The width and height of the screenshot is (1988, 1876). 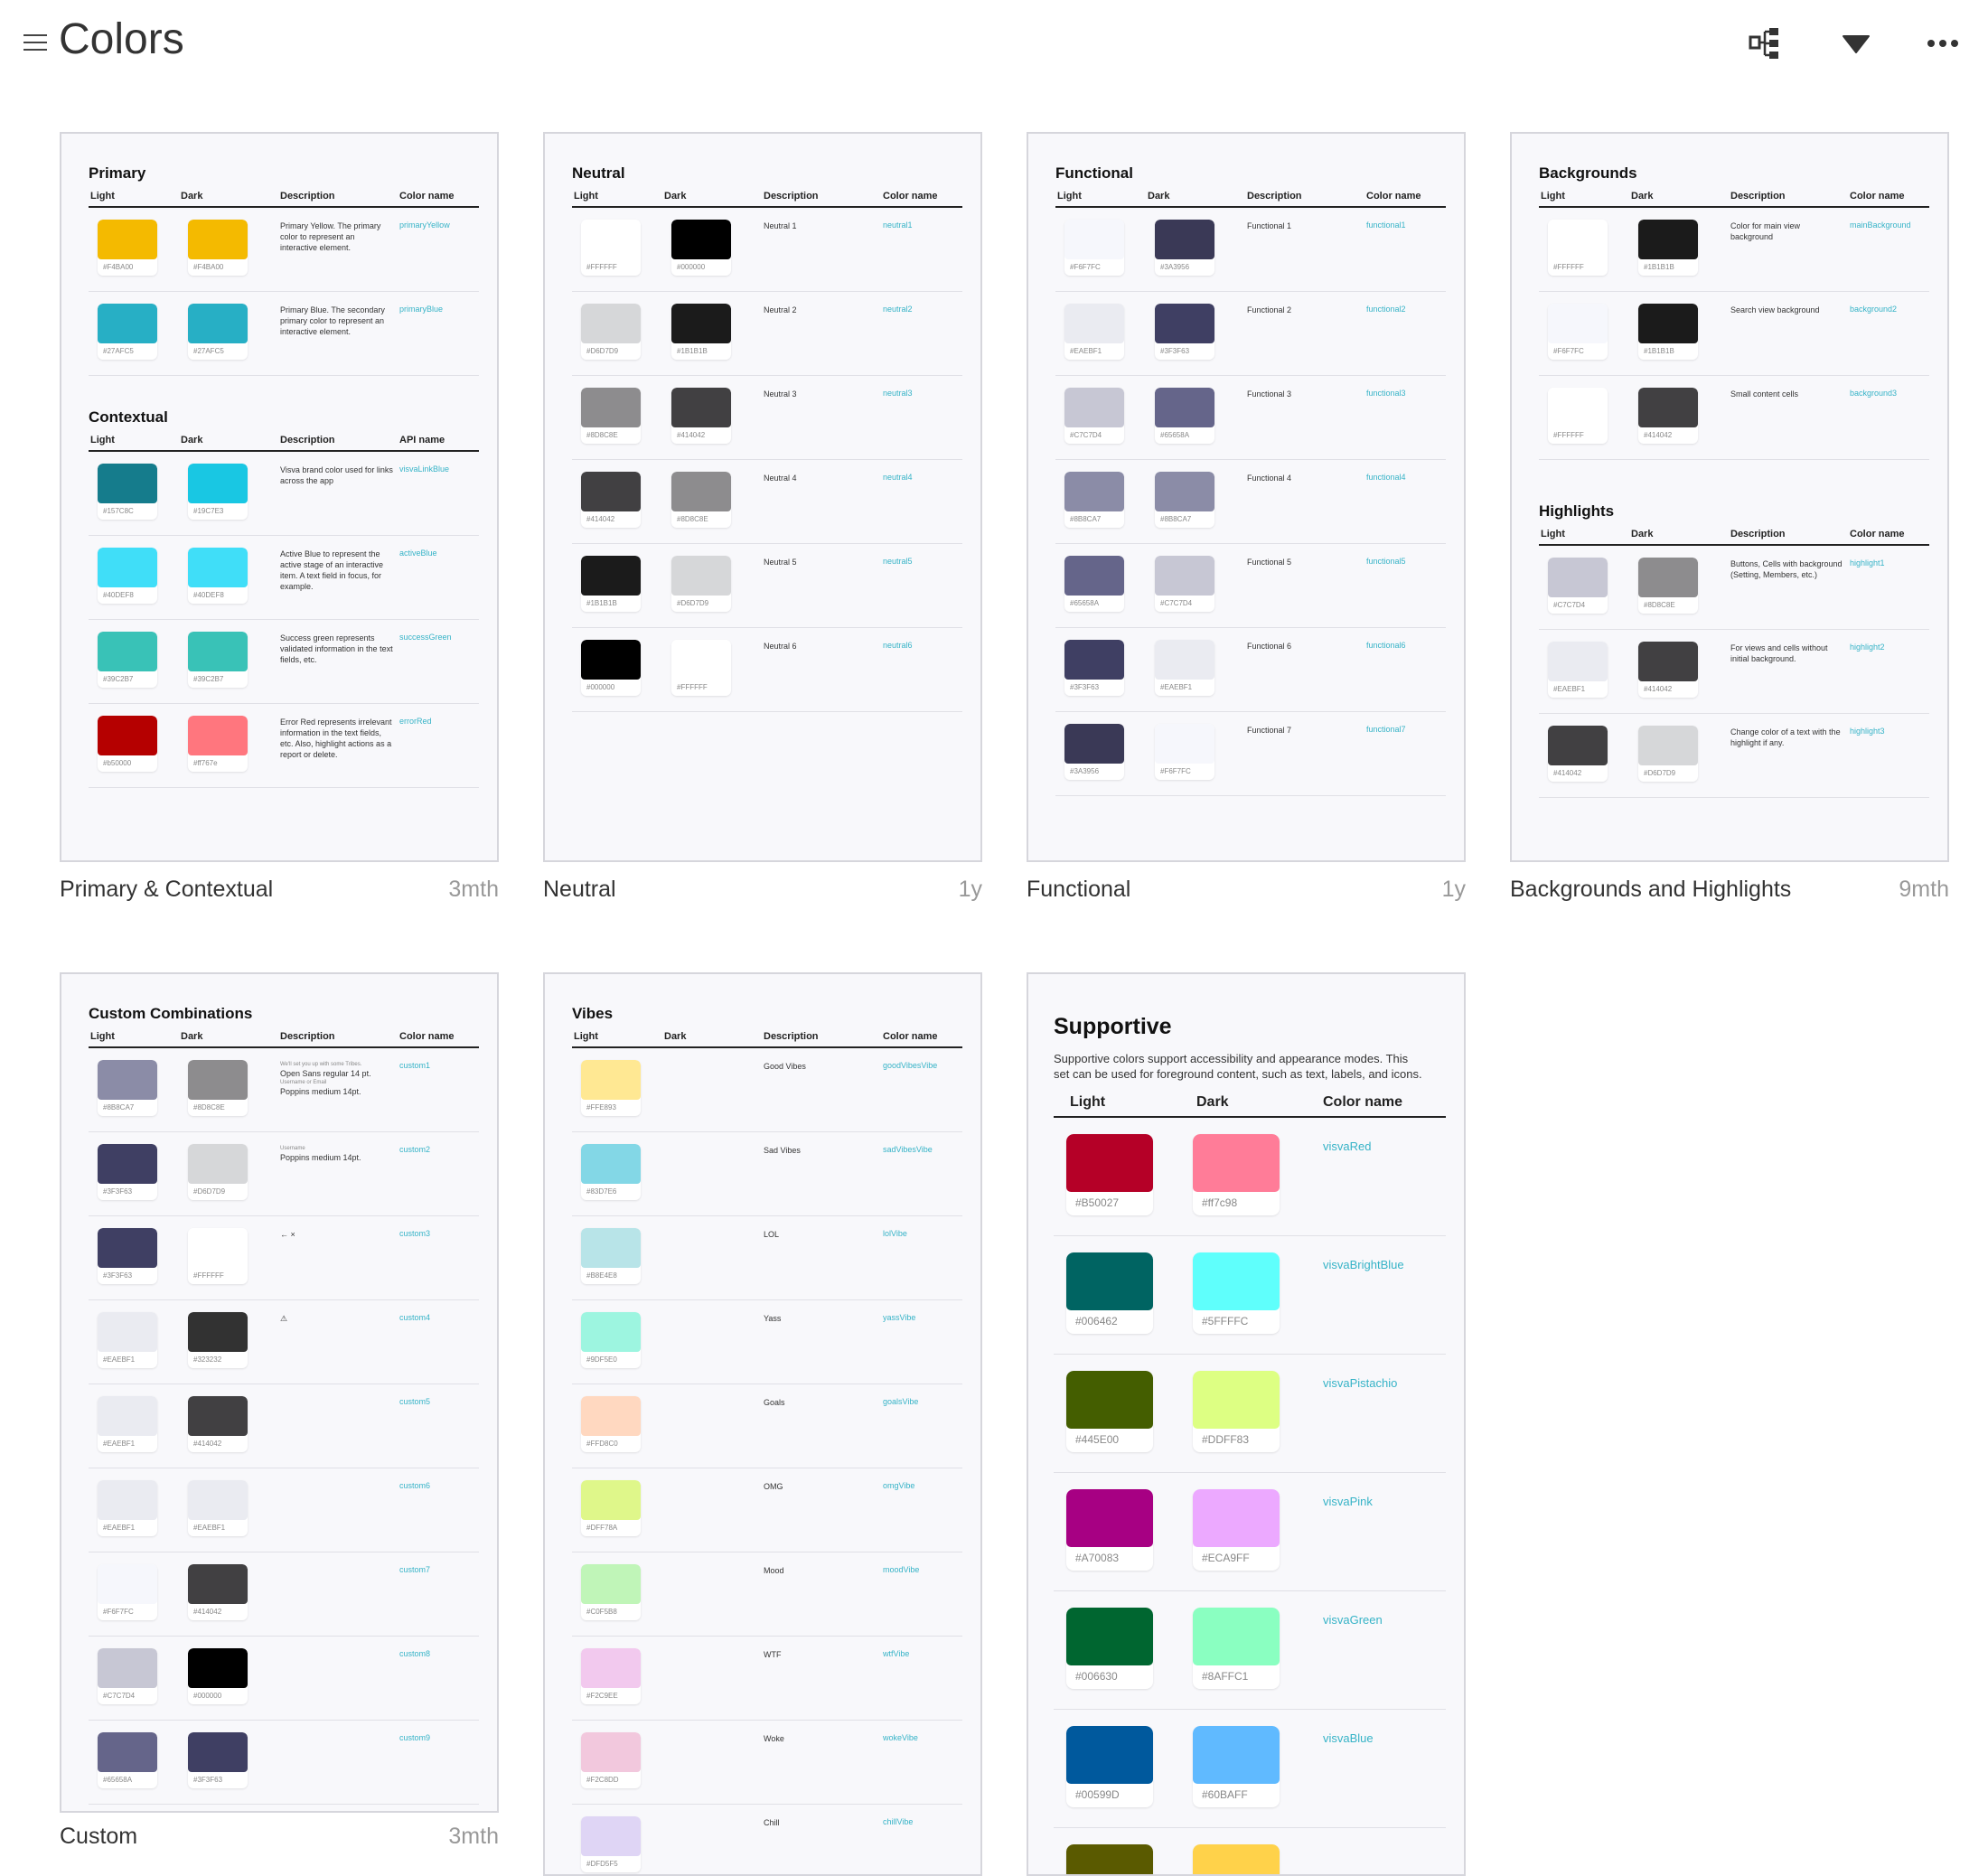 What do you see at coordinates (1943, 43) in the screenshot?
I see `more-options-icon` at bounding box center [1943, 43].